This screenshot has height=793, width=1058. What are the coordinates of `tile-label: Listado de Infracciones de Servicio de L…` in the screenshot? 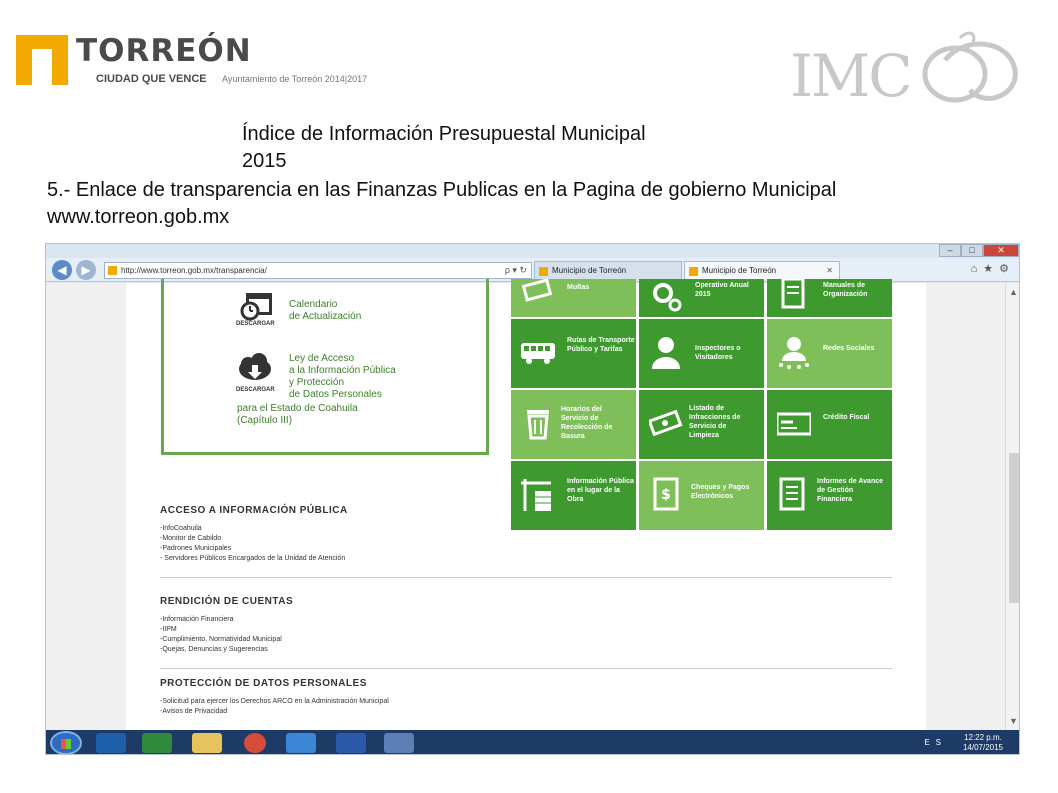 It's located at (715, 422).